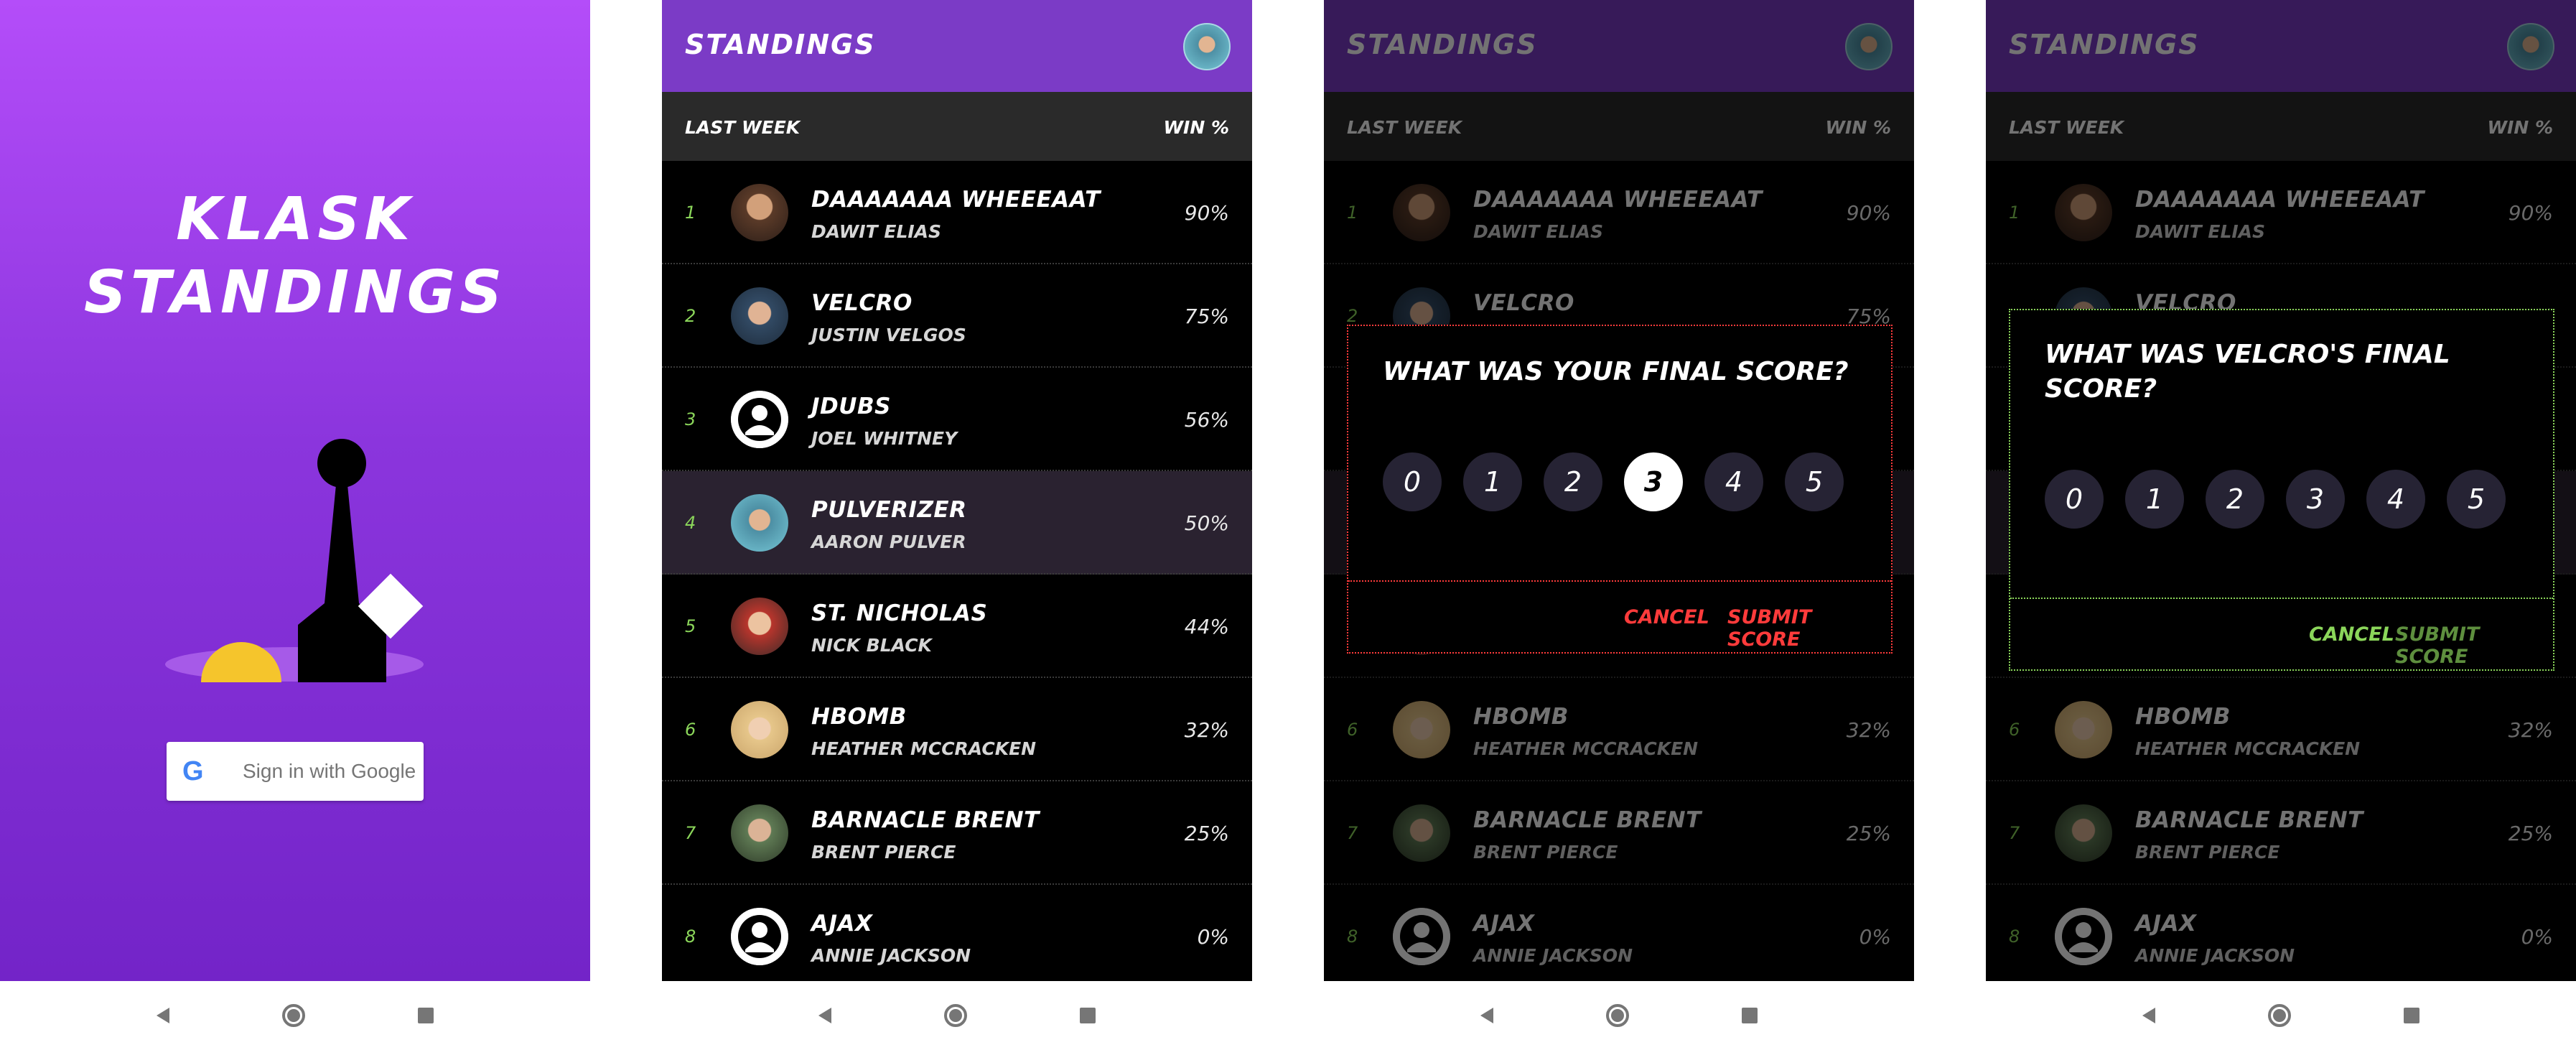 This screenshot has height=1050, width=2576. Describe the element at coordinates (295, 219) in the screenshot. I see `app-title-line1: KLASK` at that location.